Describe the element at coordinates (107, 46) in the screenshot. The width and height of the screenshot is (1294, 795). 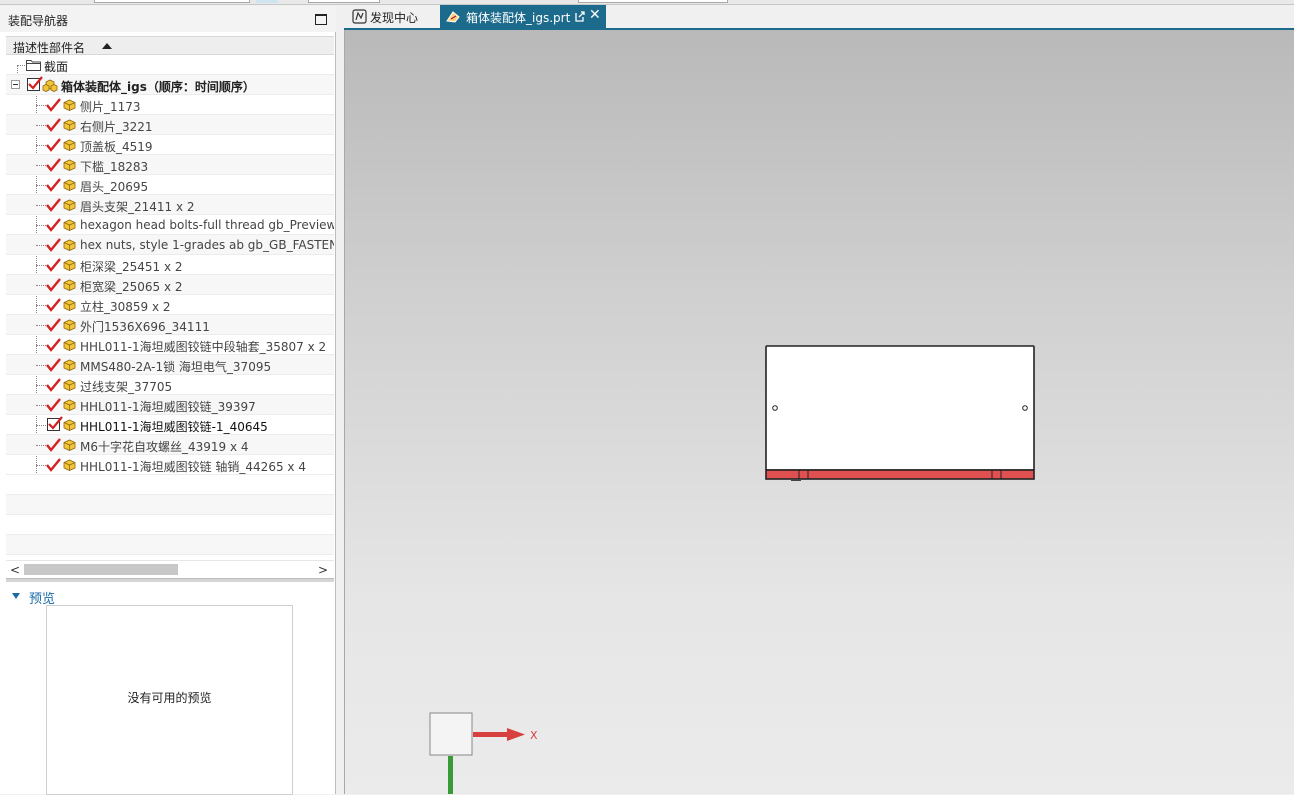
I see `sort-ascending-icon` at that location.